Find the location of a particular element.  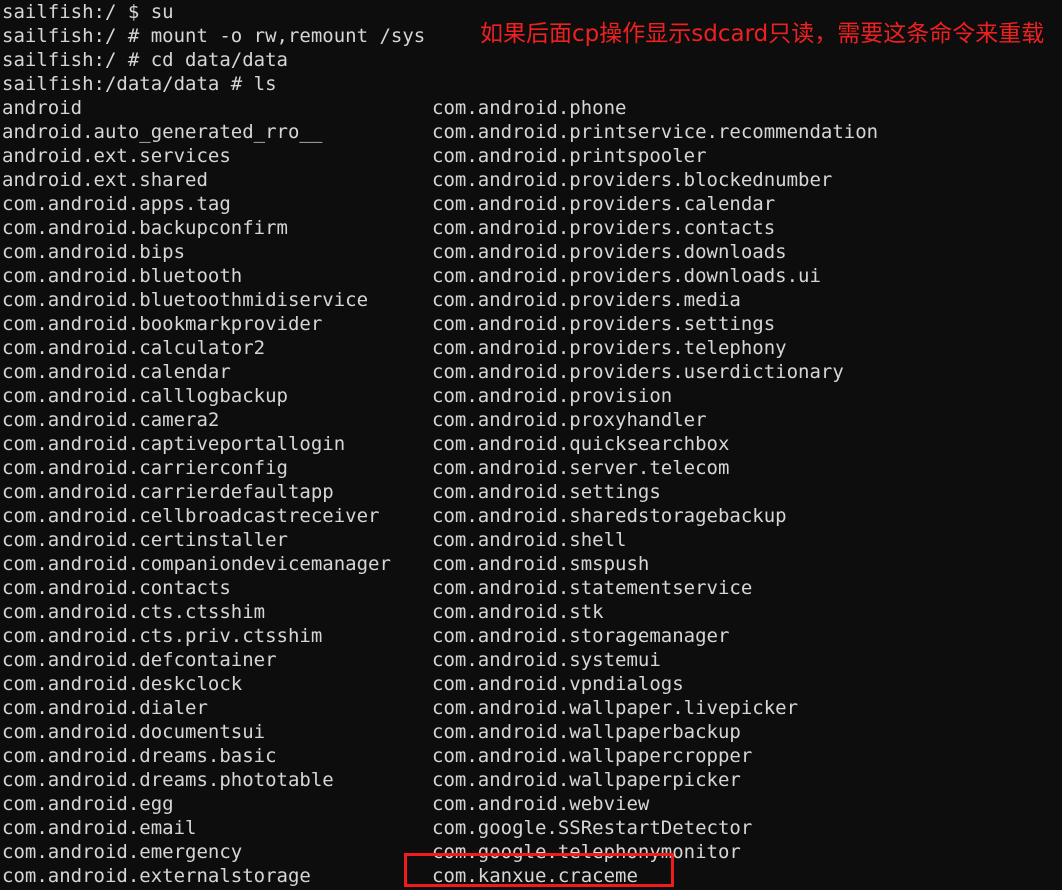

package-list-item: com.android.backupconfirm is located at coordinates (145, 228).